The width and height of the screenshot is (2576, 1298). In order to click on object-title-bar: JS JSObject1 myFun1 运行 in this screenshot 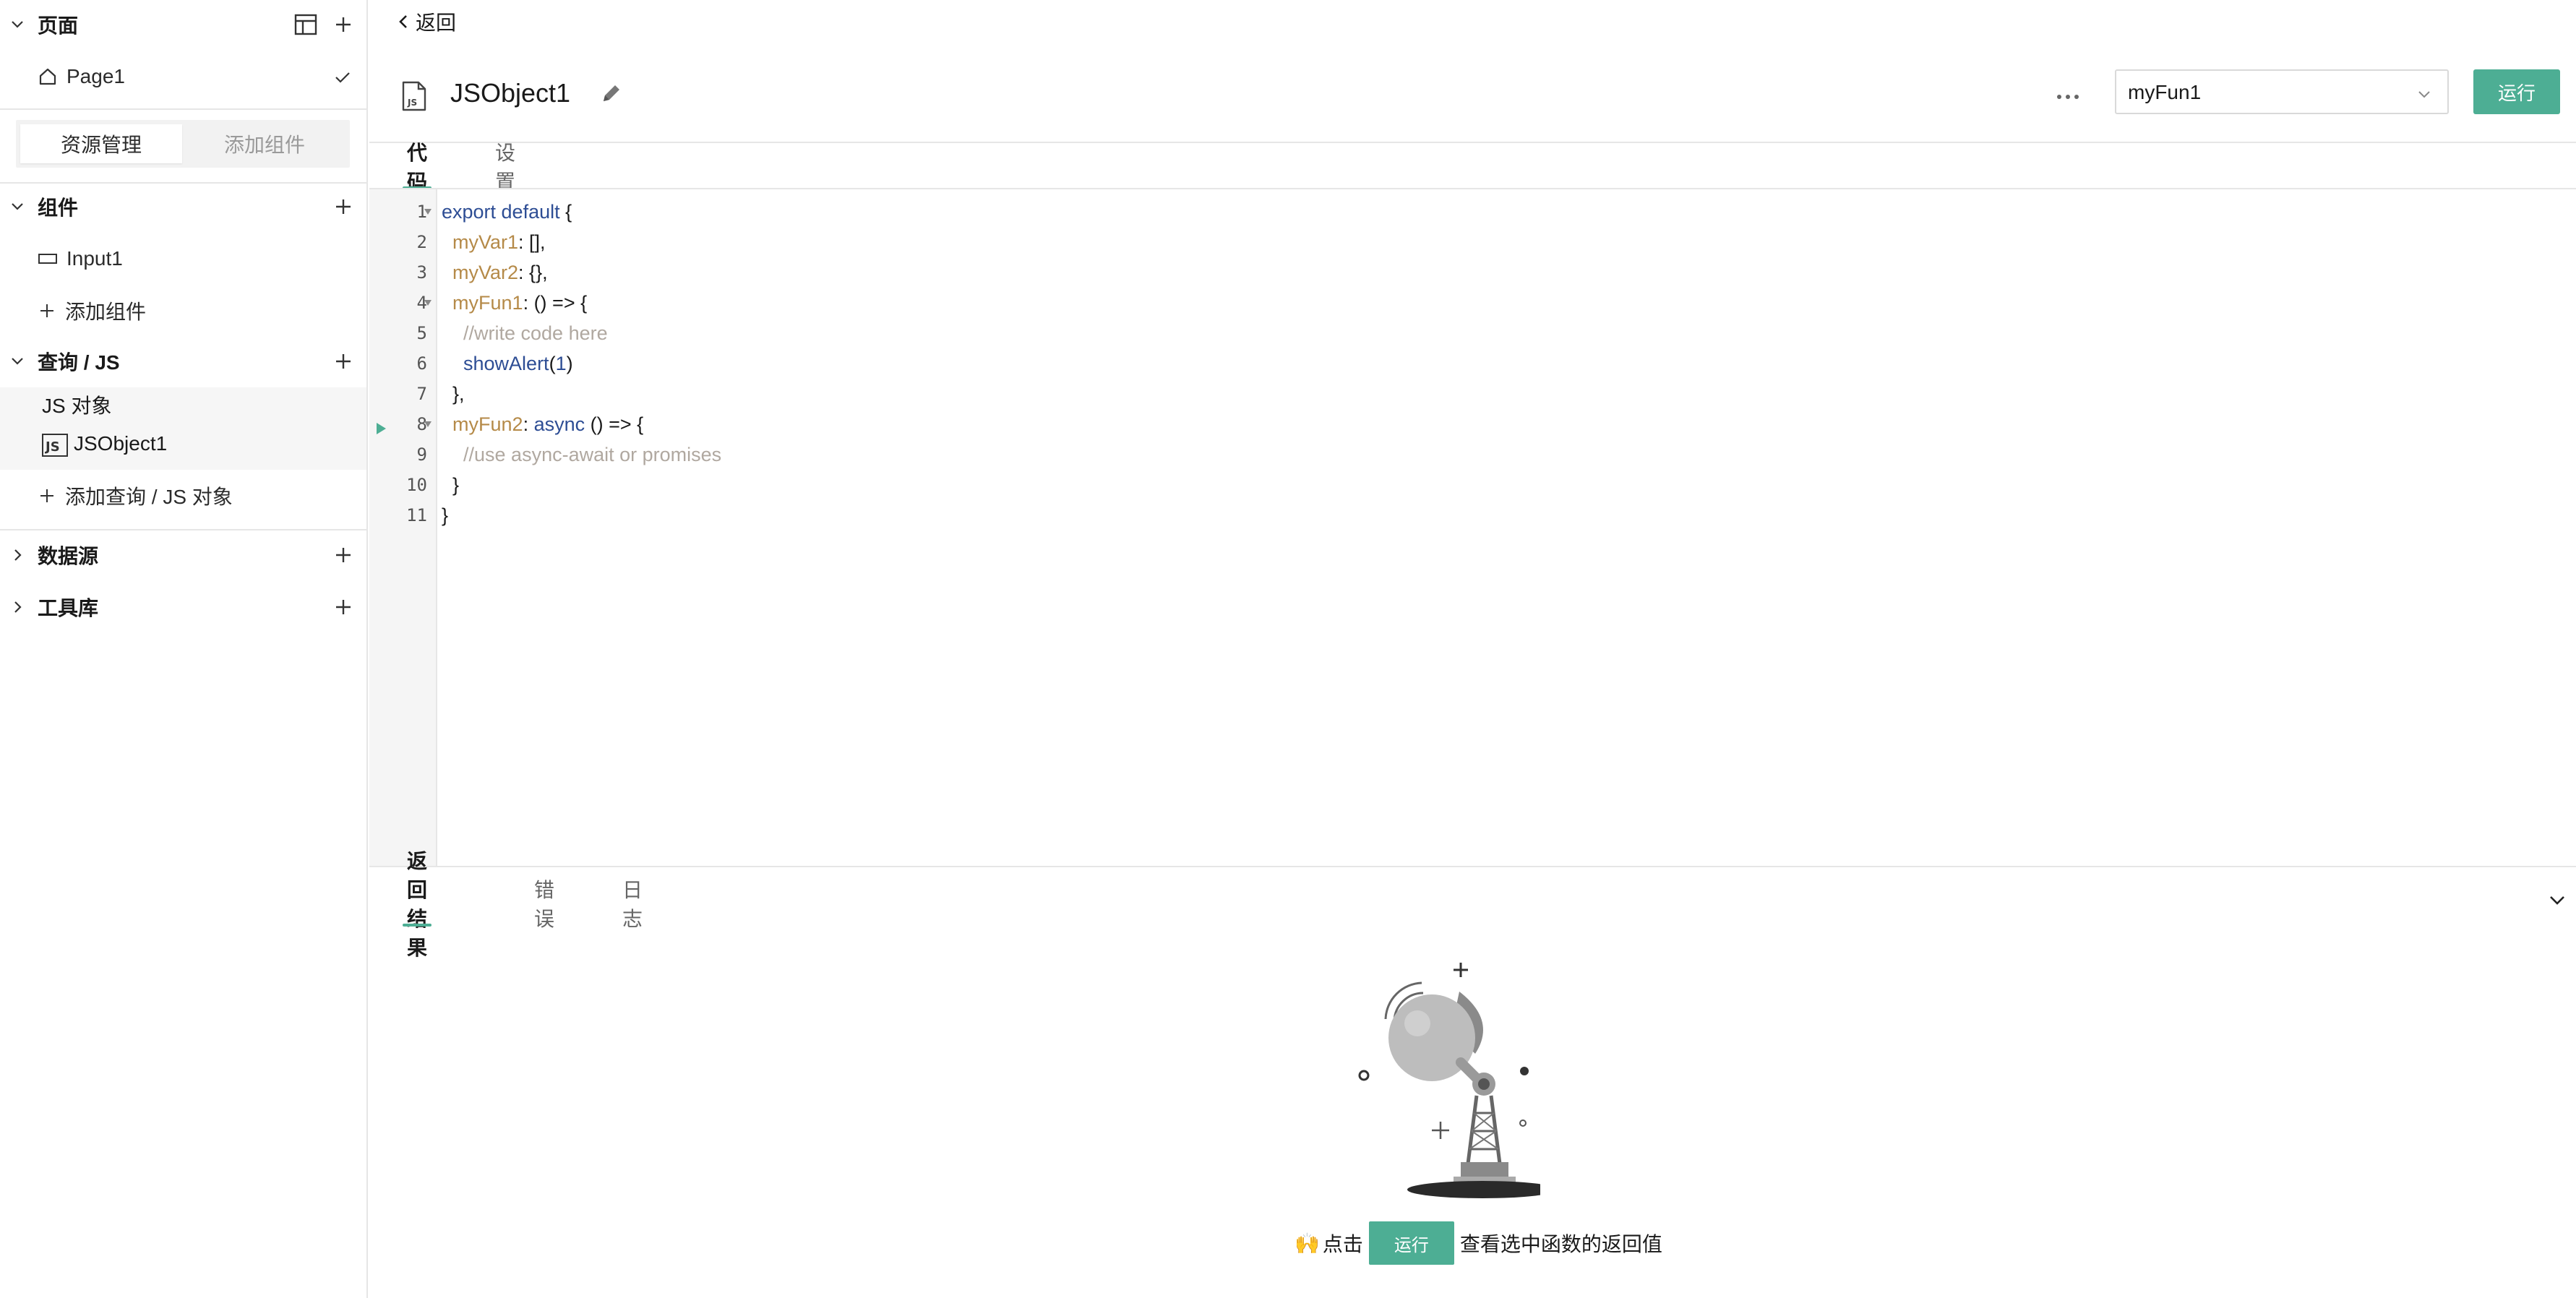, I will do `click(1473, 104)`.